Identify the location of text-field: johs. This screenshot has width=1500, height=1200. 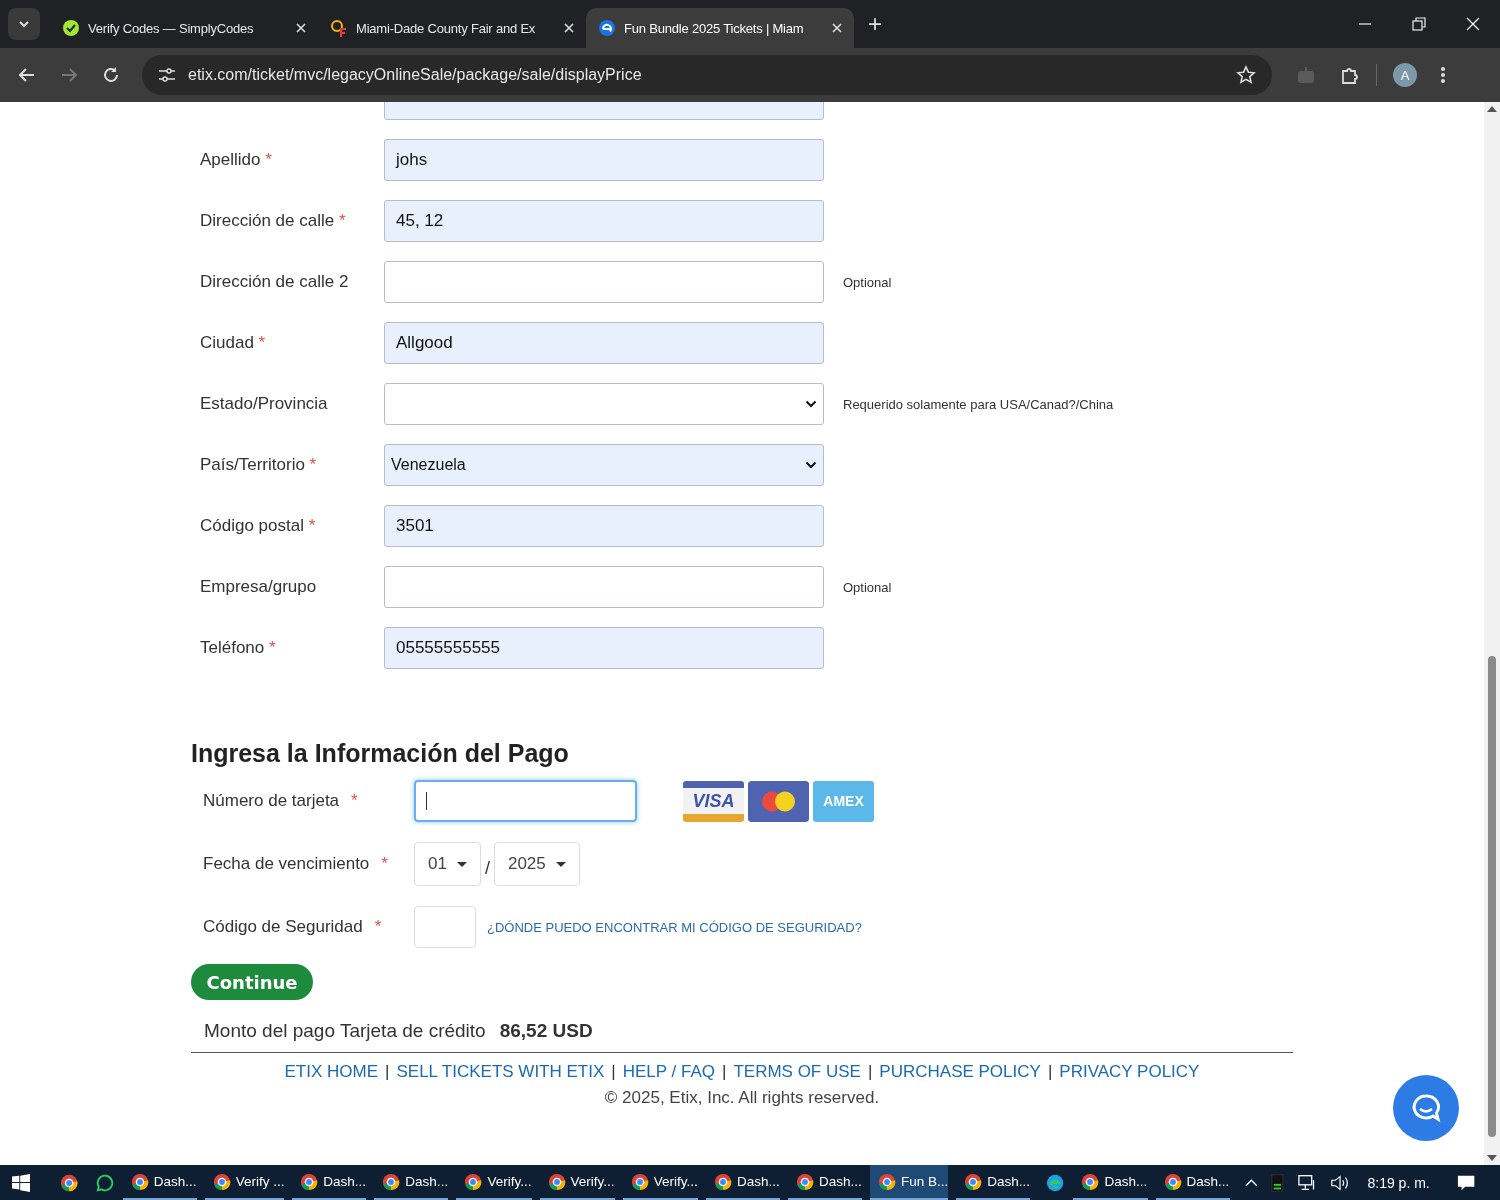
(604, 160).